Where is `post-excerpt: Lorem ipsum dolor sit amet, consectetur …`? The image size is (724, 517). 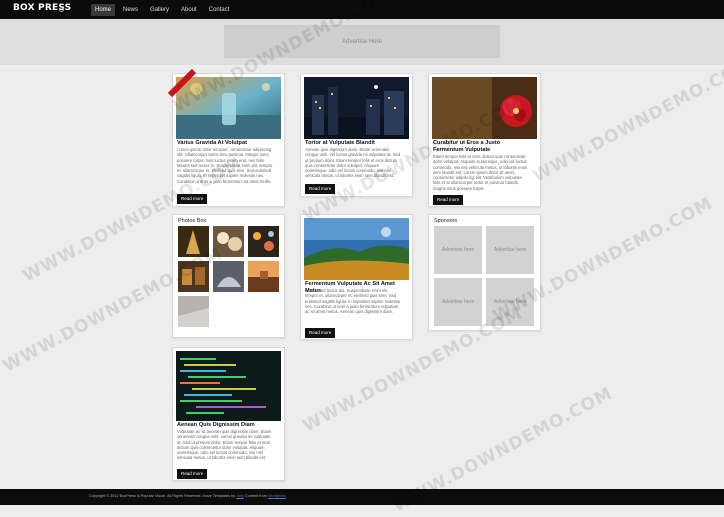 post-excerpt: Lorem ipsum dolor sit amet, consectetur … is located at coordinates (225, 165).